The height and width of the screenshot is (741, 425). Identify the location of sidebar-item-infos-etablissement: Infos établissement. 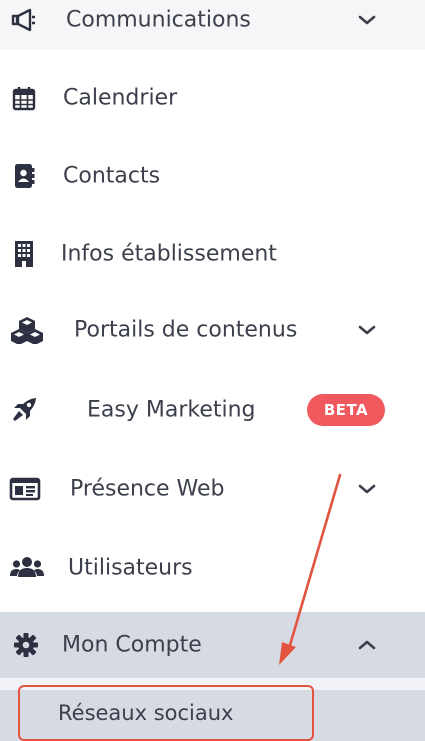
(212, 254).